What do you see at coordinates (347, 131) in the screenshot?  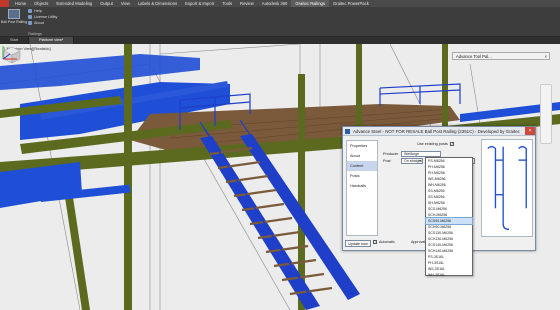 I see `advance-steel-logo-icon` at bounding box center [347, 131].